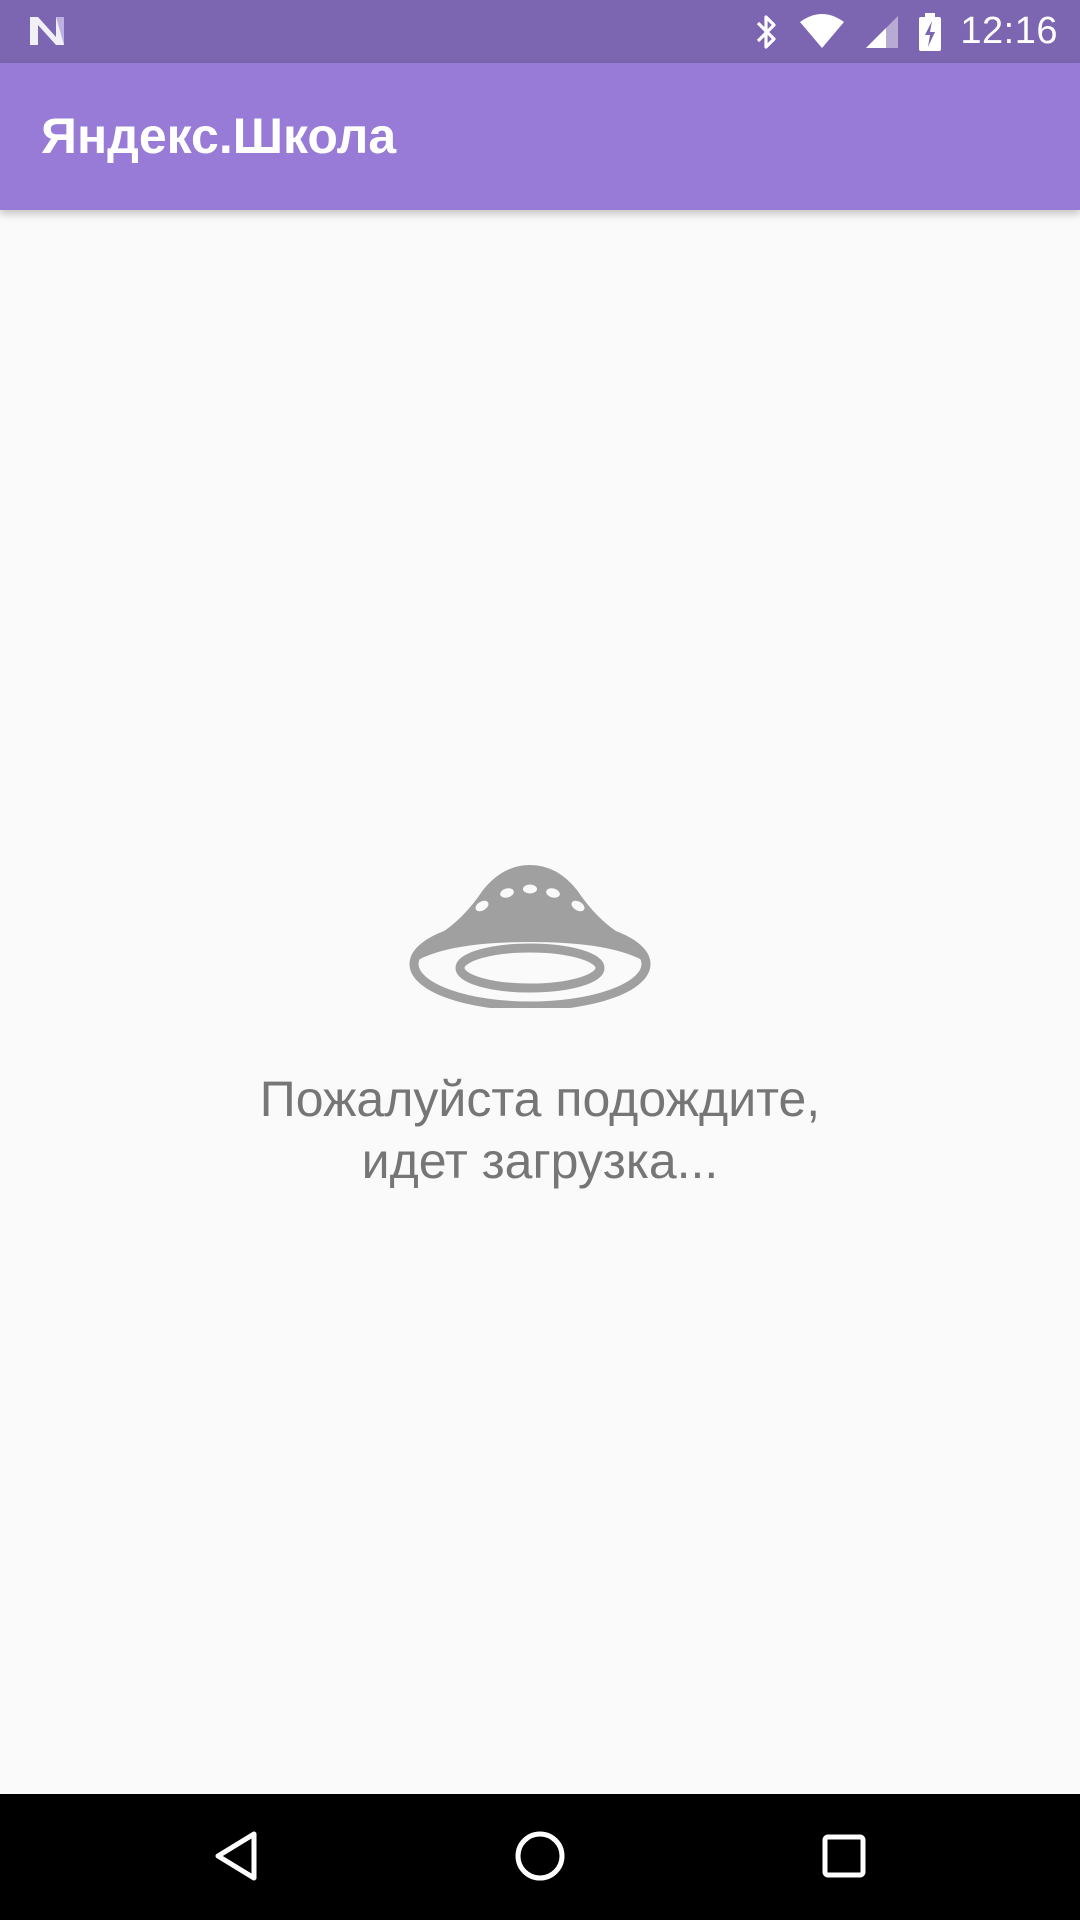  What do you see at coordinates (930, 31) in the screenshot?
I see `battery-charging-icon` at bounding box center [930, 31].